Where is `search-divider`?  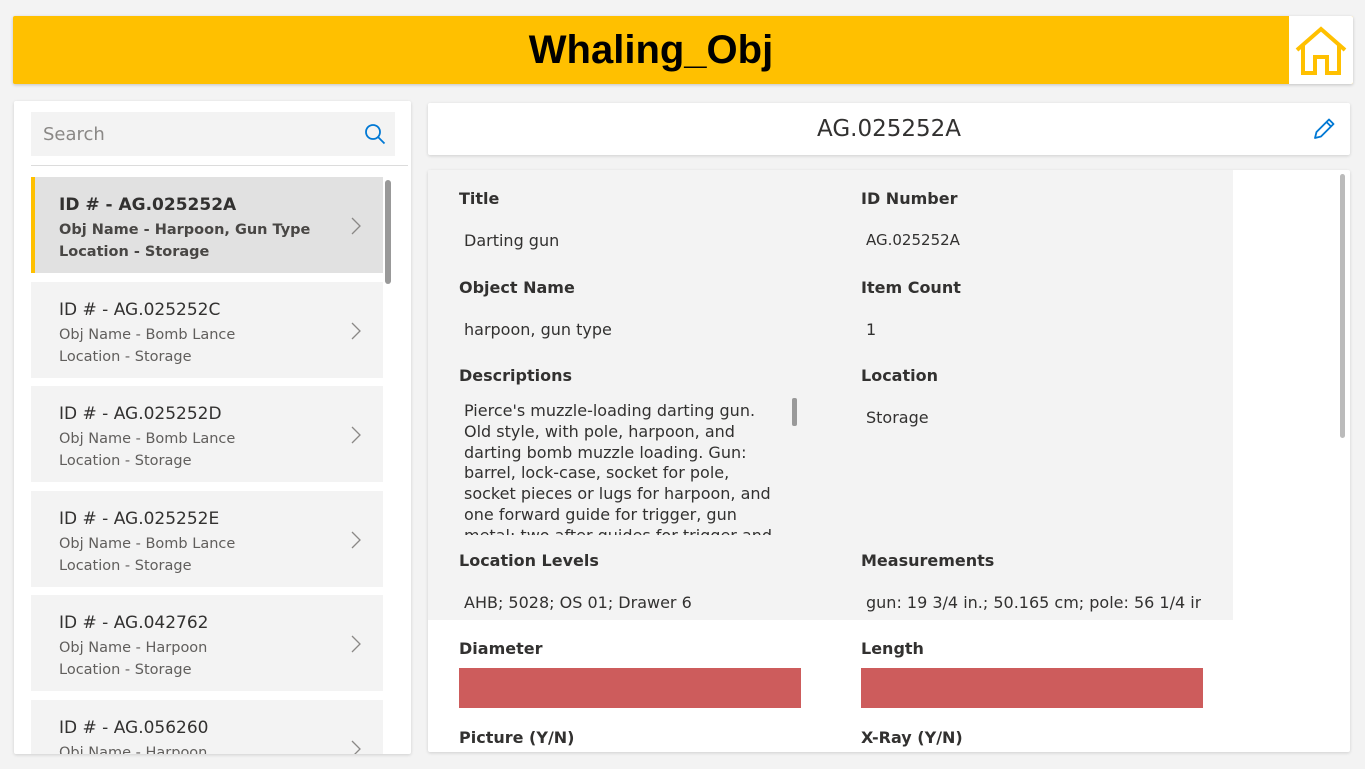
search-divider is located at coordinates (219, 165).